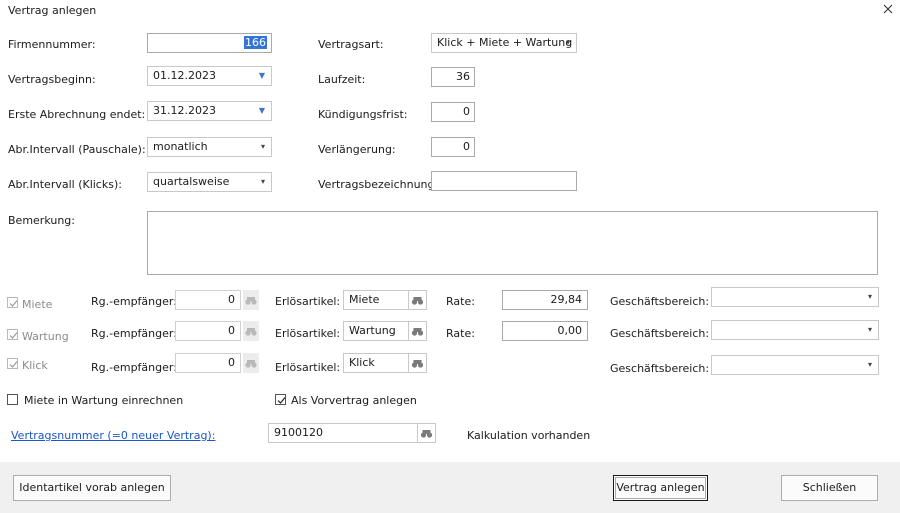 The width and height of the screenshot is (900, 513). Describe the element at coordinates (453, 77) in the screenshot. I see `laufzeit-input: 36` at that location.